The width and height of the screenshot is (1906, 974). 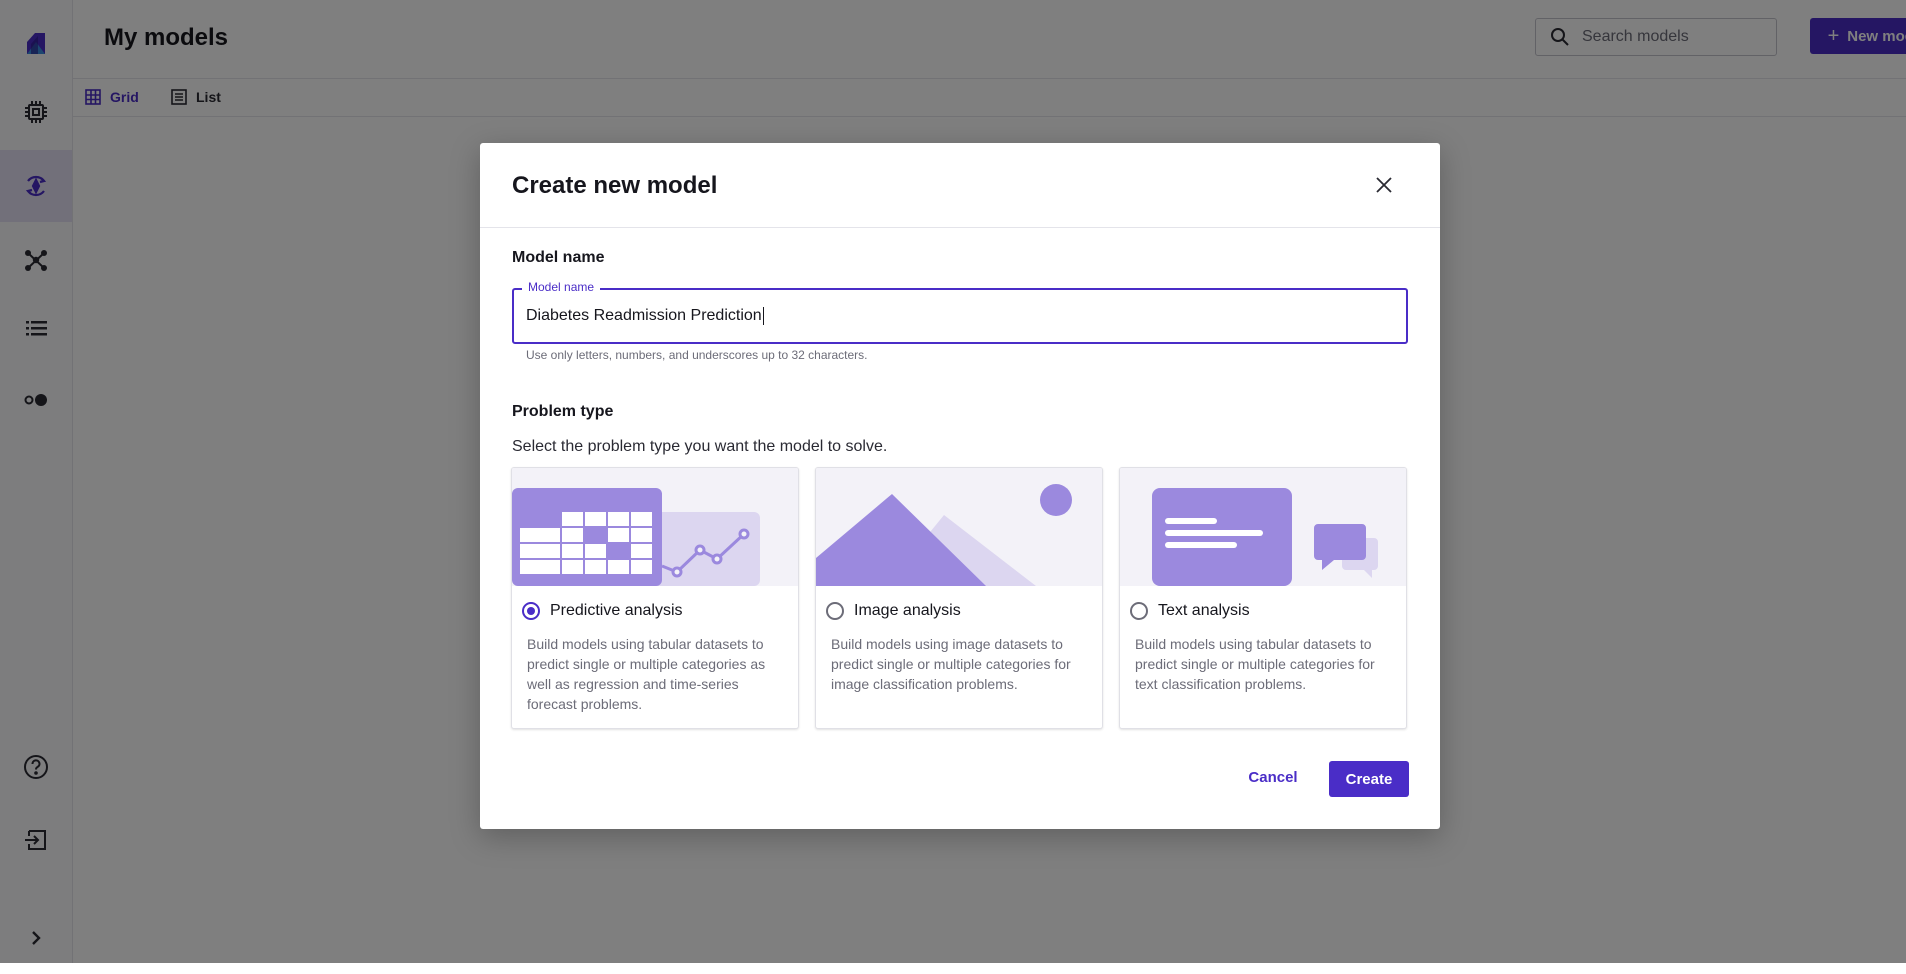 What do you see at coordinates (561, 287) in the screenshot?
I see `model-name-field-label: Model name` at bounding box center [561, 287].